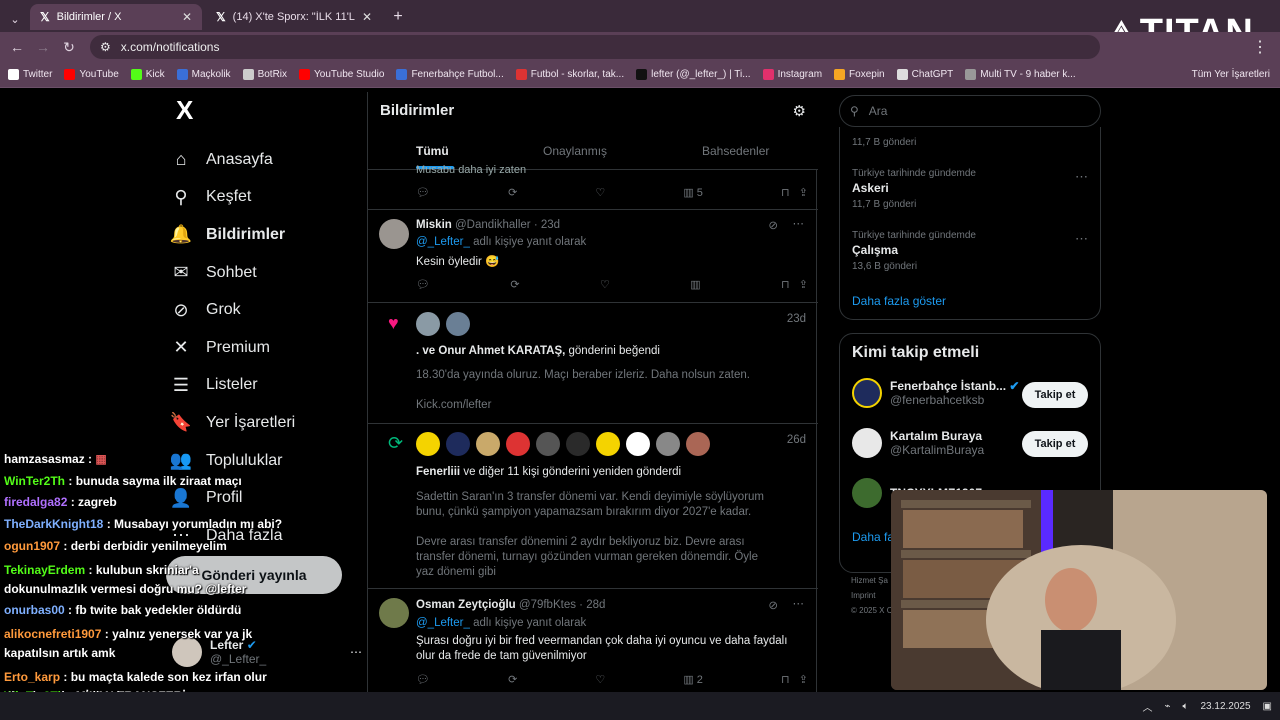  What do you see at coordinates (924, 74) in the screenshot?
I see `bookmark-item: ChatGPT` at bounding box center [924, 74].